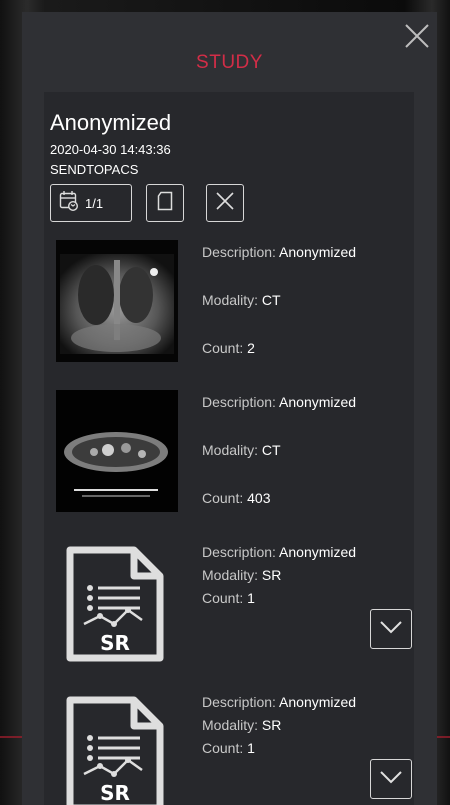  What do you see at coordinates (94, 203) in the screenshot?
I see `date-range-label: 1/1` at bounding box center [94, 203].